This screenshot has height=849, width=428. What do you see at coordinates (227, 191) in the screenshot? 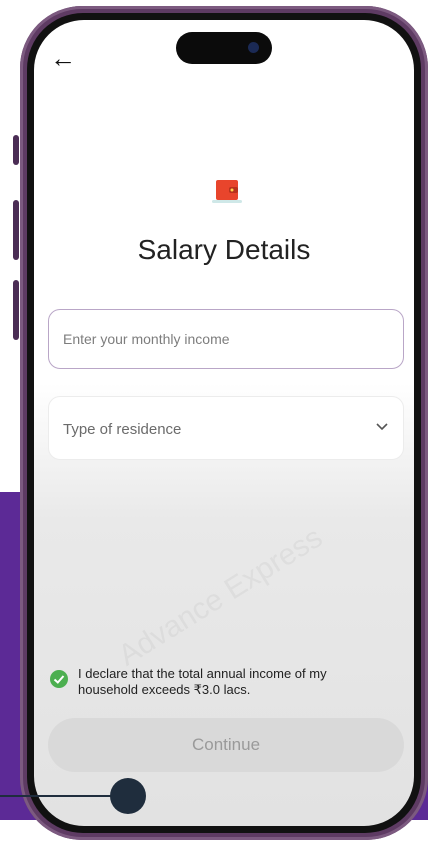
I see `wallet-icon` at bounding box center [227, 191].